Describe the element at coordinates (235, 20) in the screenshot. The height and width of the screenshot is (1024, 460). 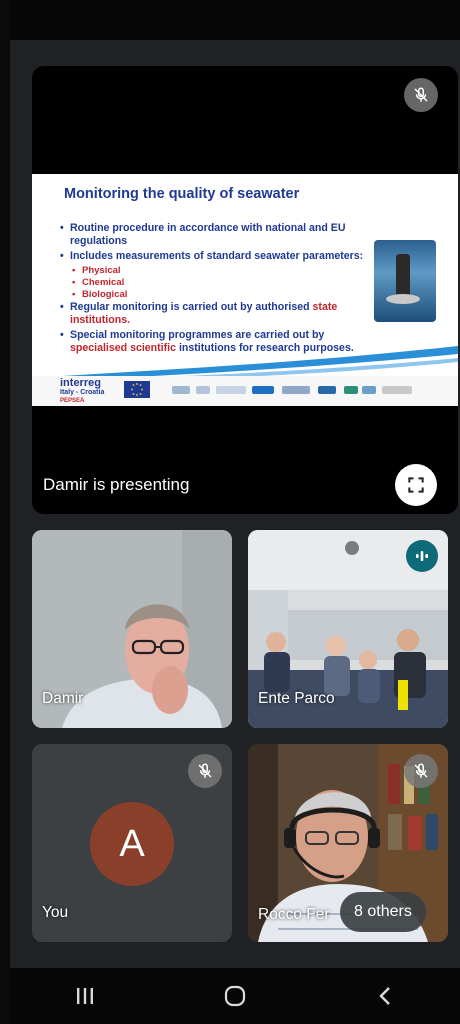
I see `status-bar` at that location.